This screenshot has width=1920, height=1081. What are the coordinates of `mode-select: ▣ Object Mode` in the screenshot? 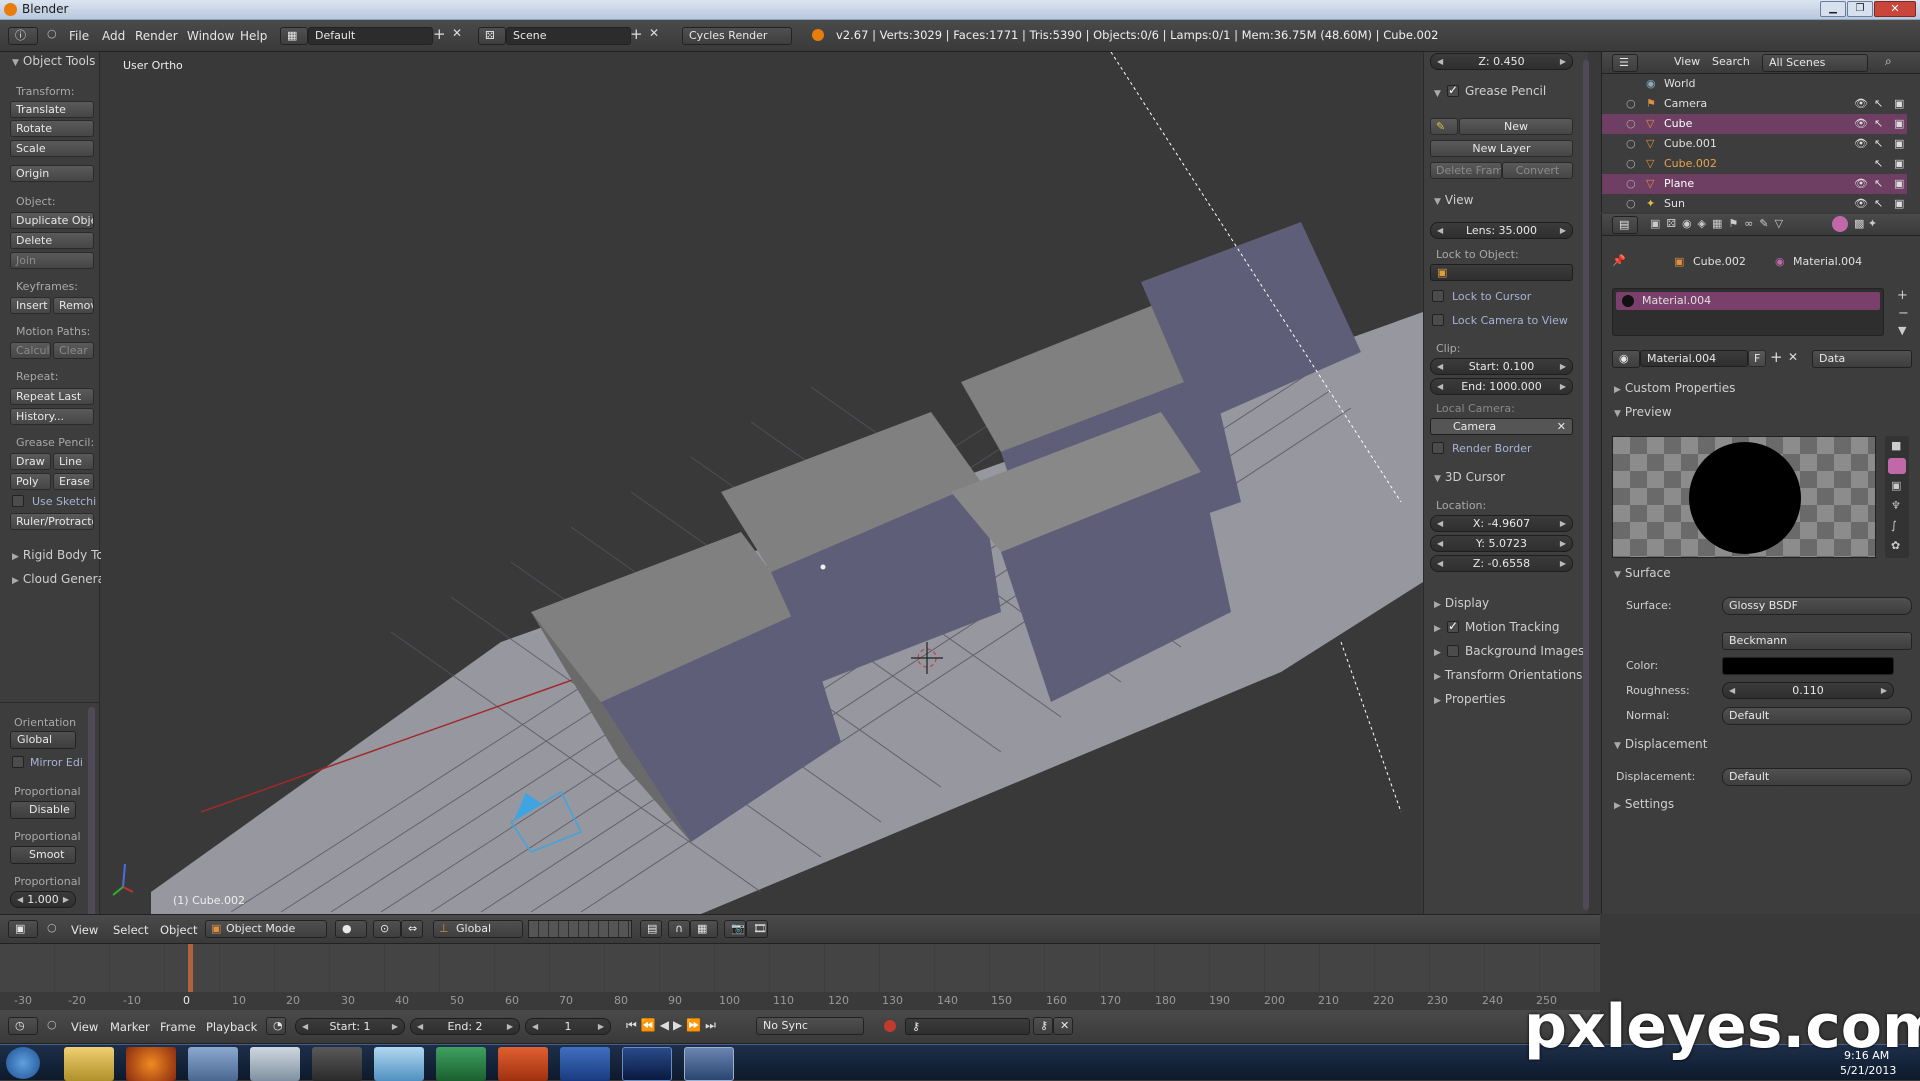 It's located at (266, 929).